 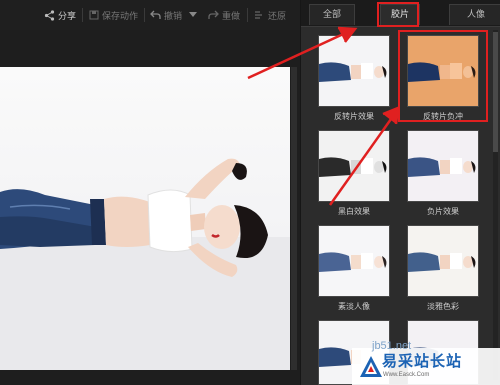 I want to click on effect-thumb-plain-portrait, so click(x=354, y=261).